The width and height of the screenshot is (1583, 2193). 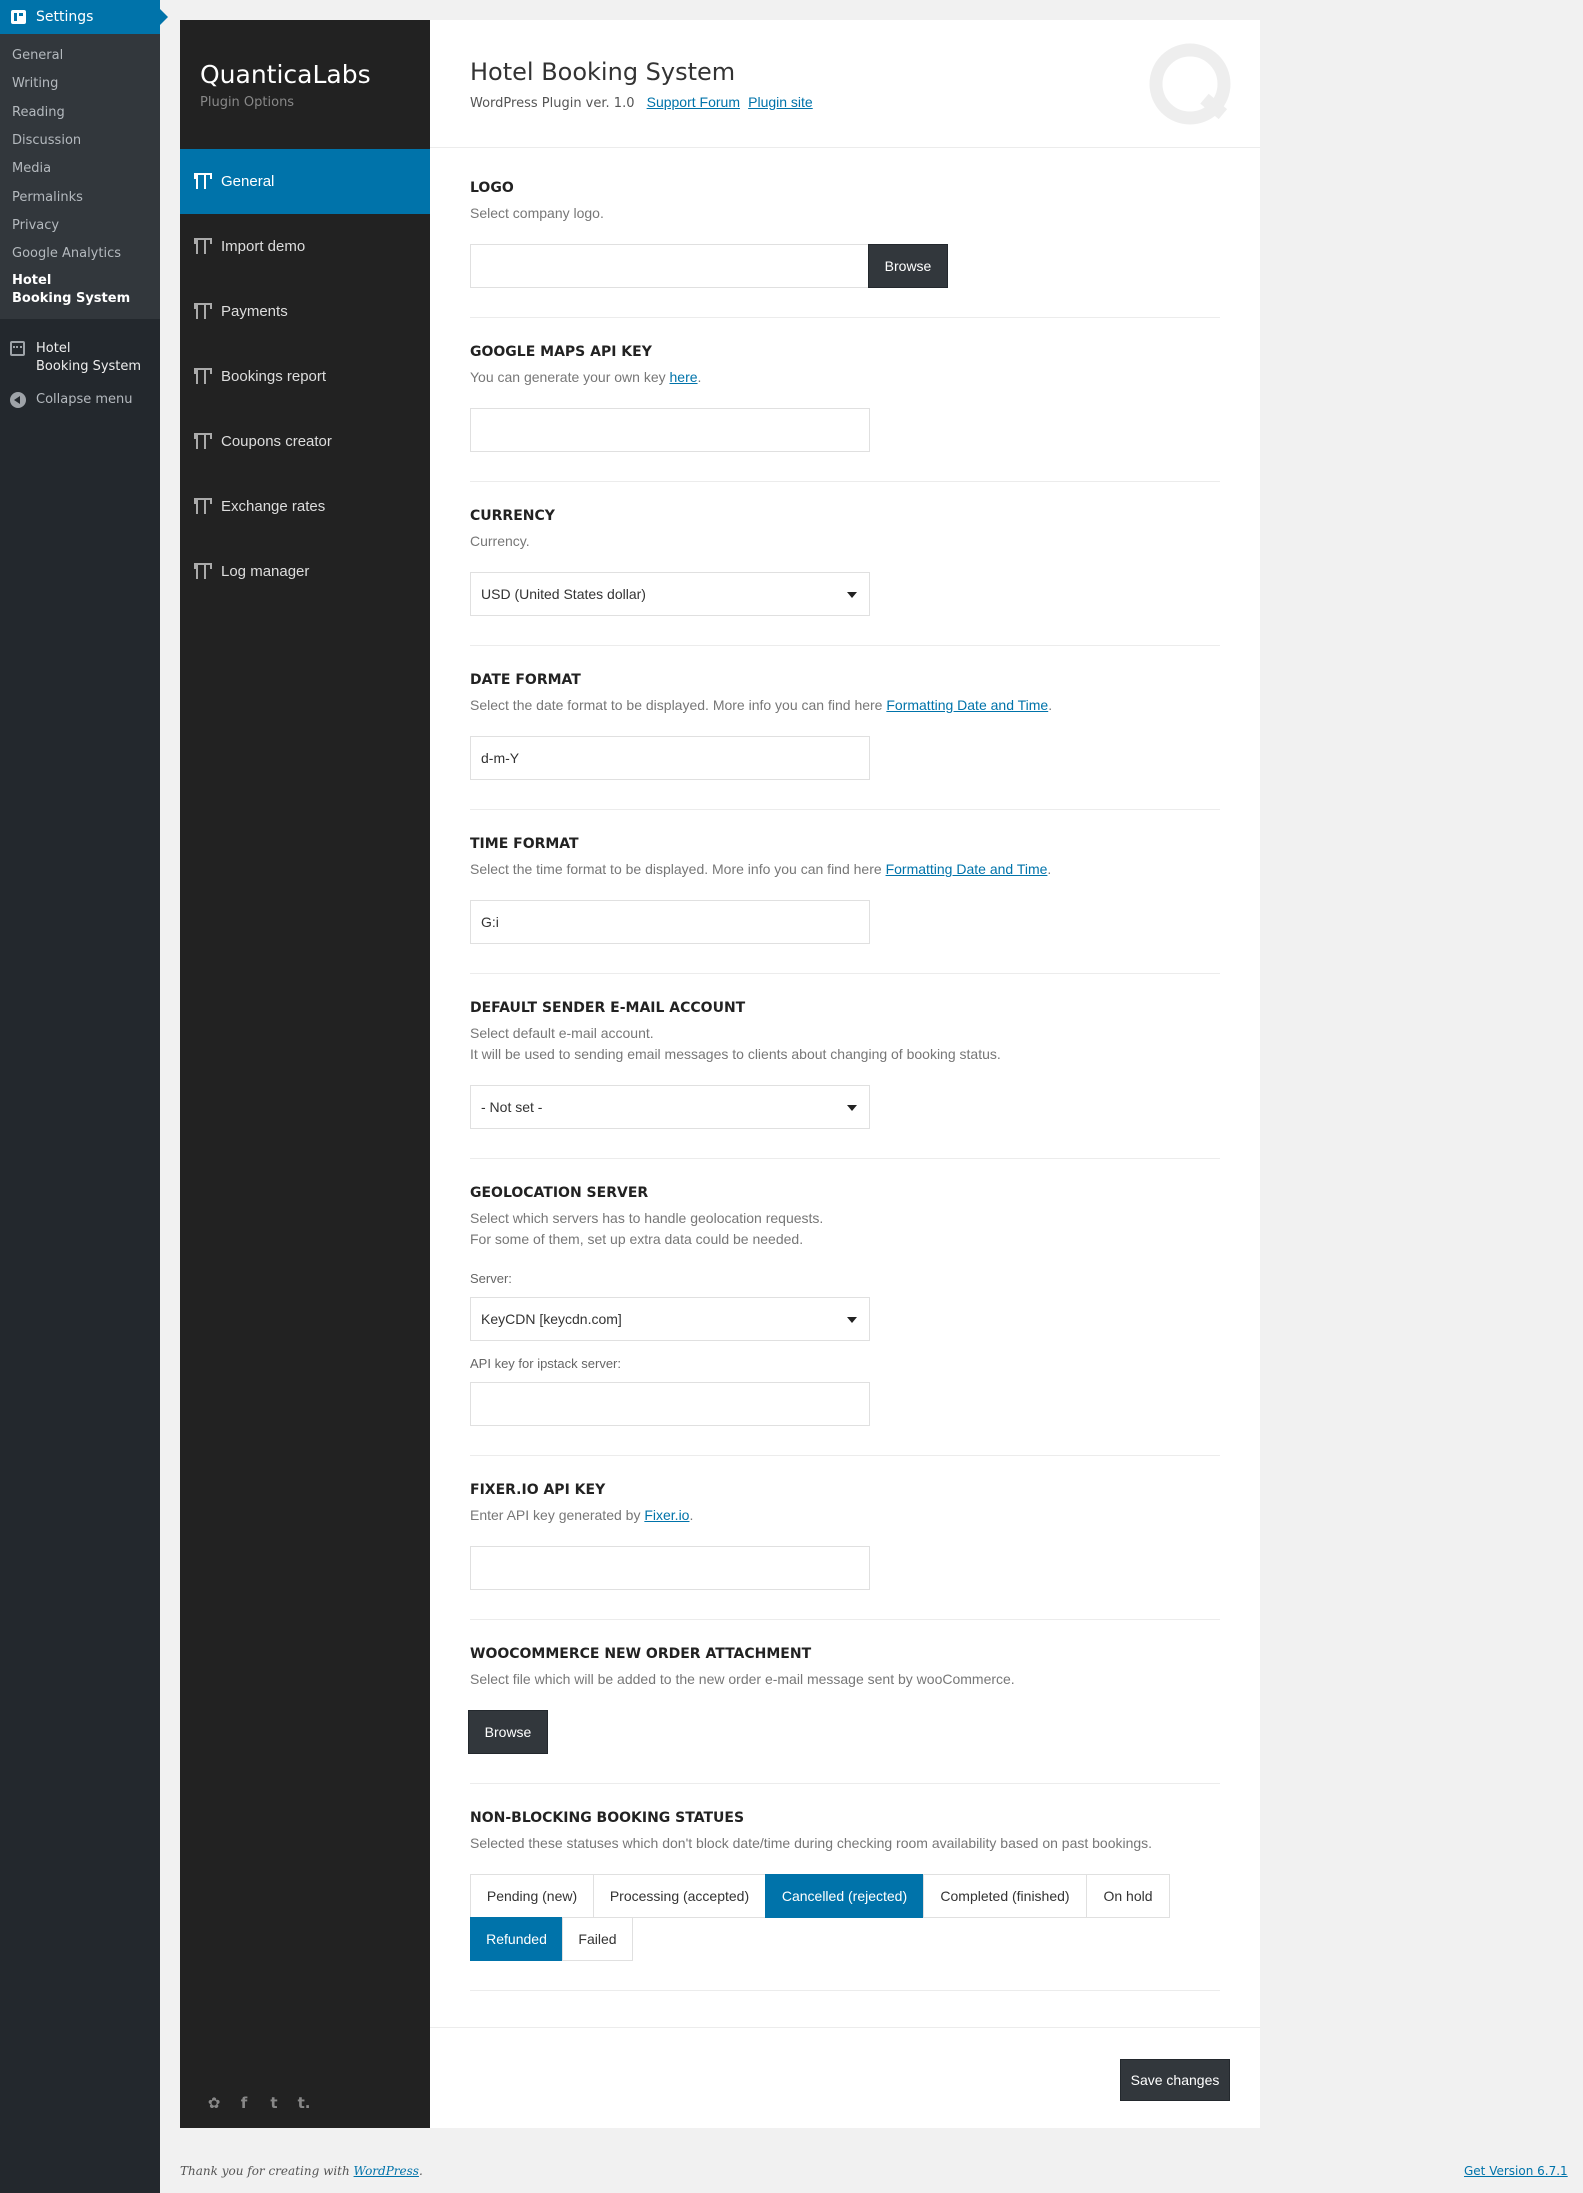 What do you see at coordinates (263, 246) in the screenshot?
I see `nav-item-label: Import demo` at bounding box center [263, 246].